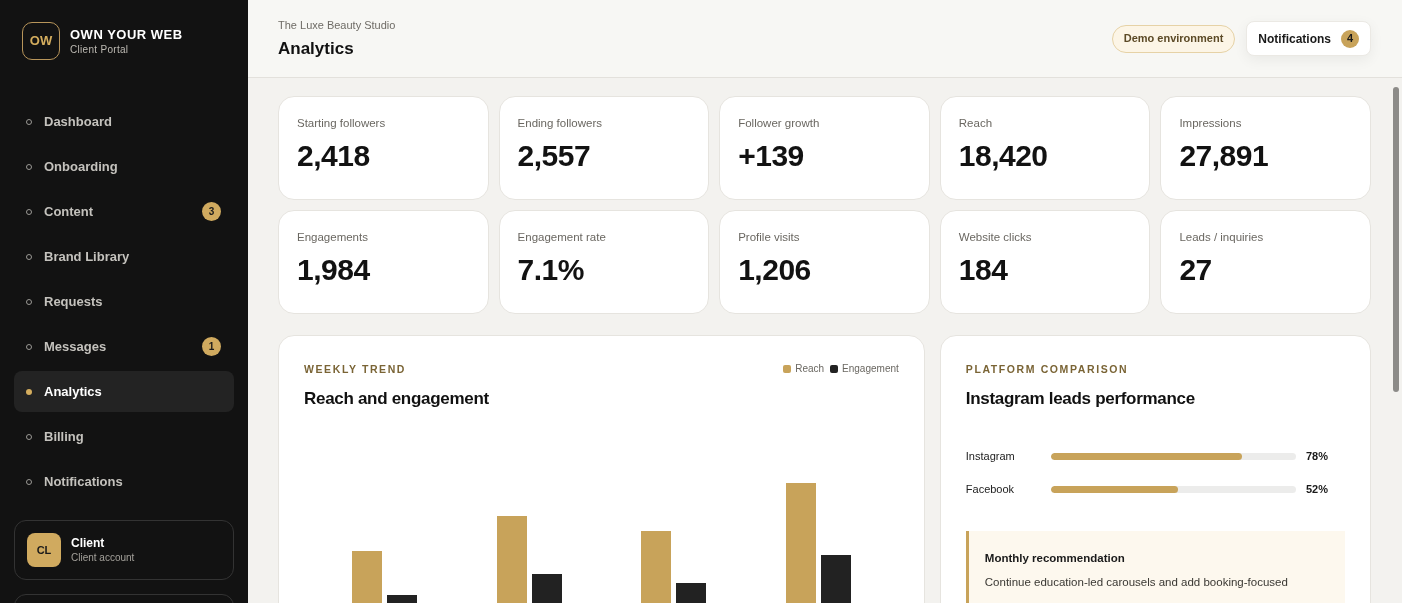 The image size is (1402, 603). What do you see at coordinates (103, 557) in the screenshot?
I see `account-role: Client account` at bounding box center [103, 557].